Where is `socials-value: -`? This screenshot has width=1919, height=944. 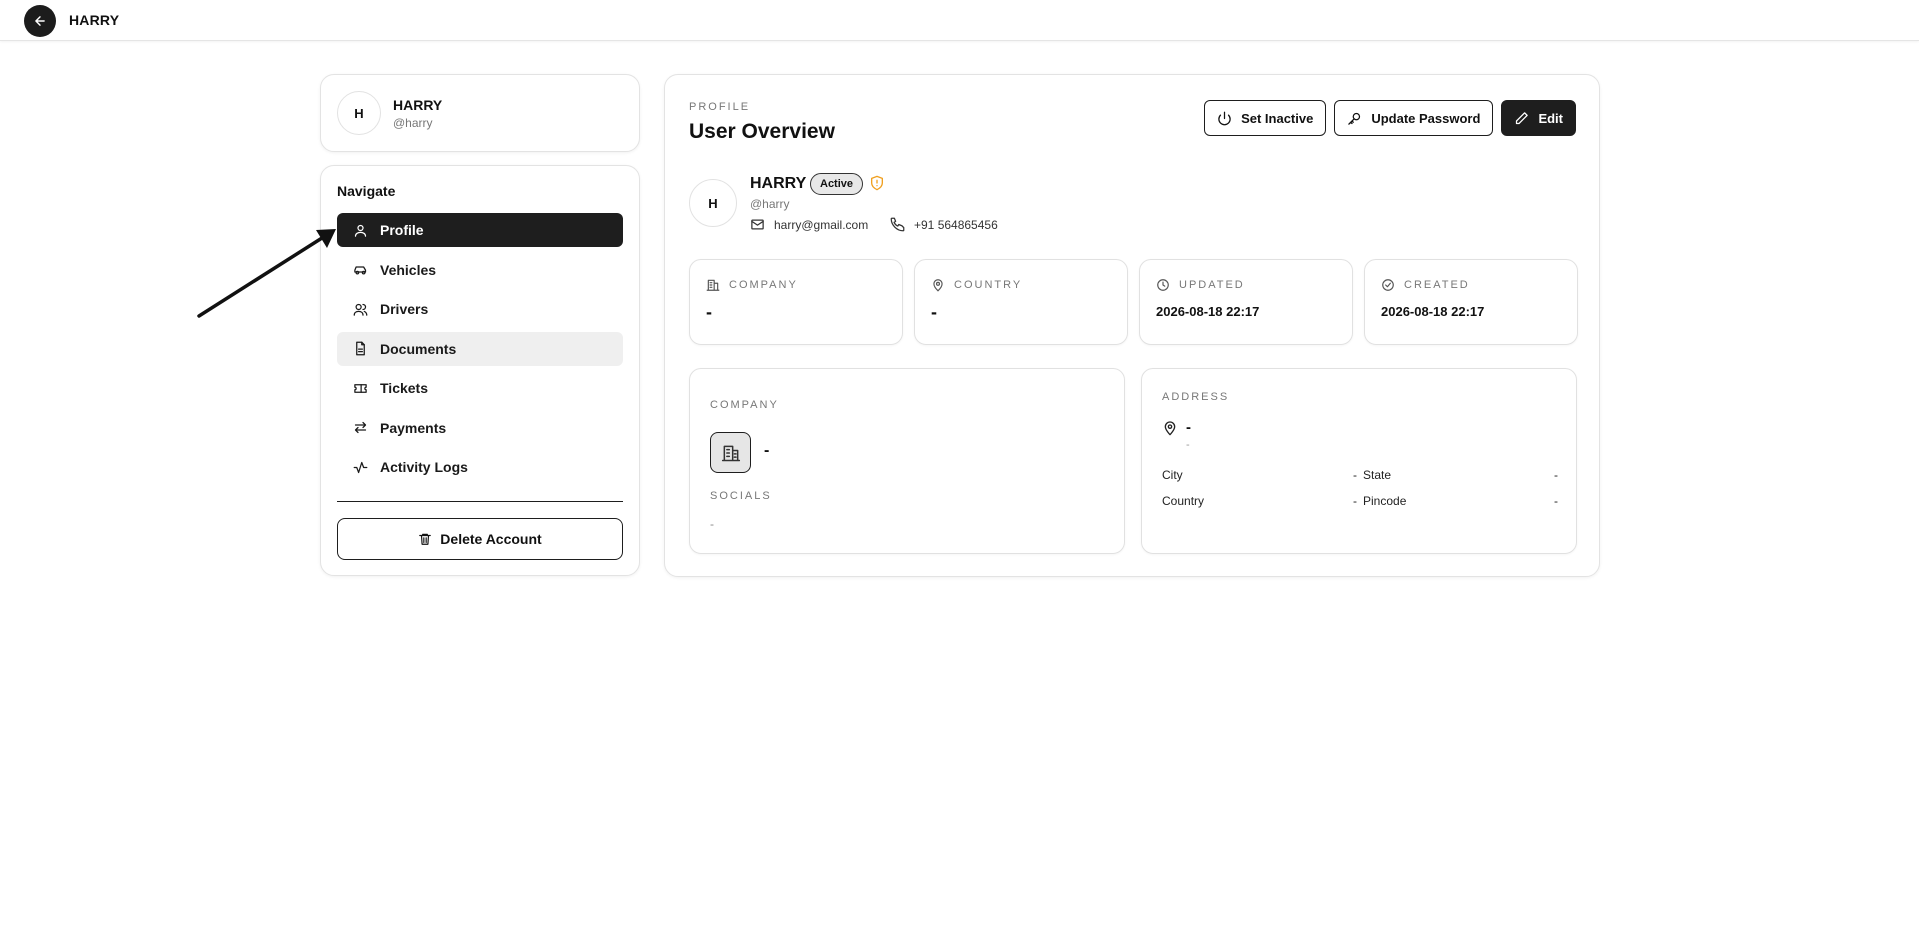
socials-value: - is located at coordinates (712, 524).